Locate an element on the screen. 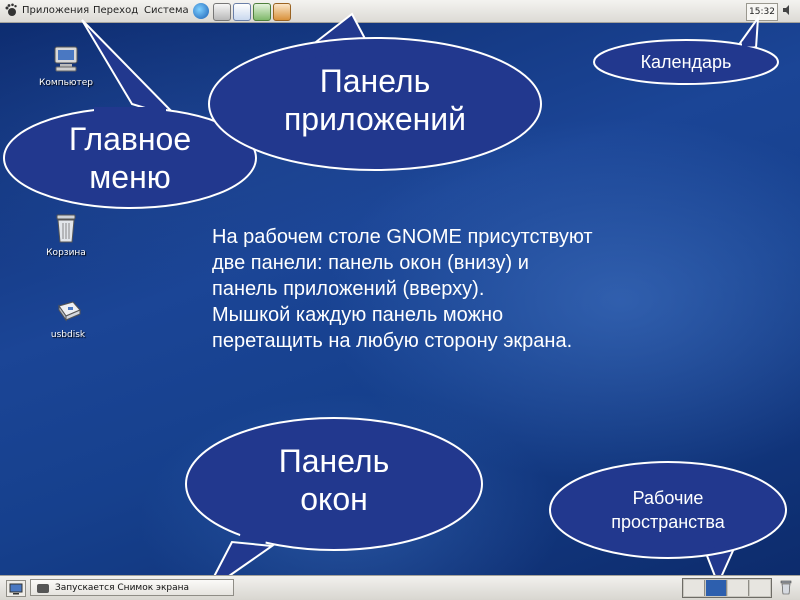  desktop-icon is located at coordinates (16, 589).